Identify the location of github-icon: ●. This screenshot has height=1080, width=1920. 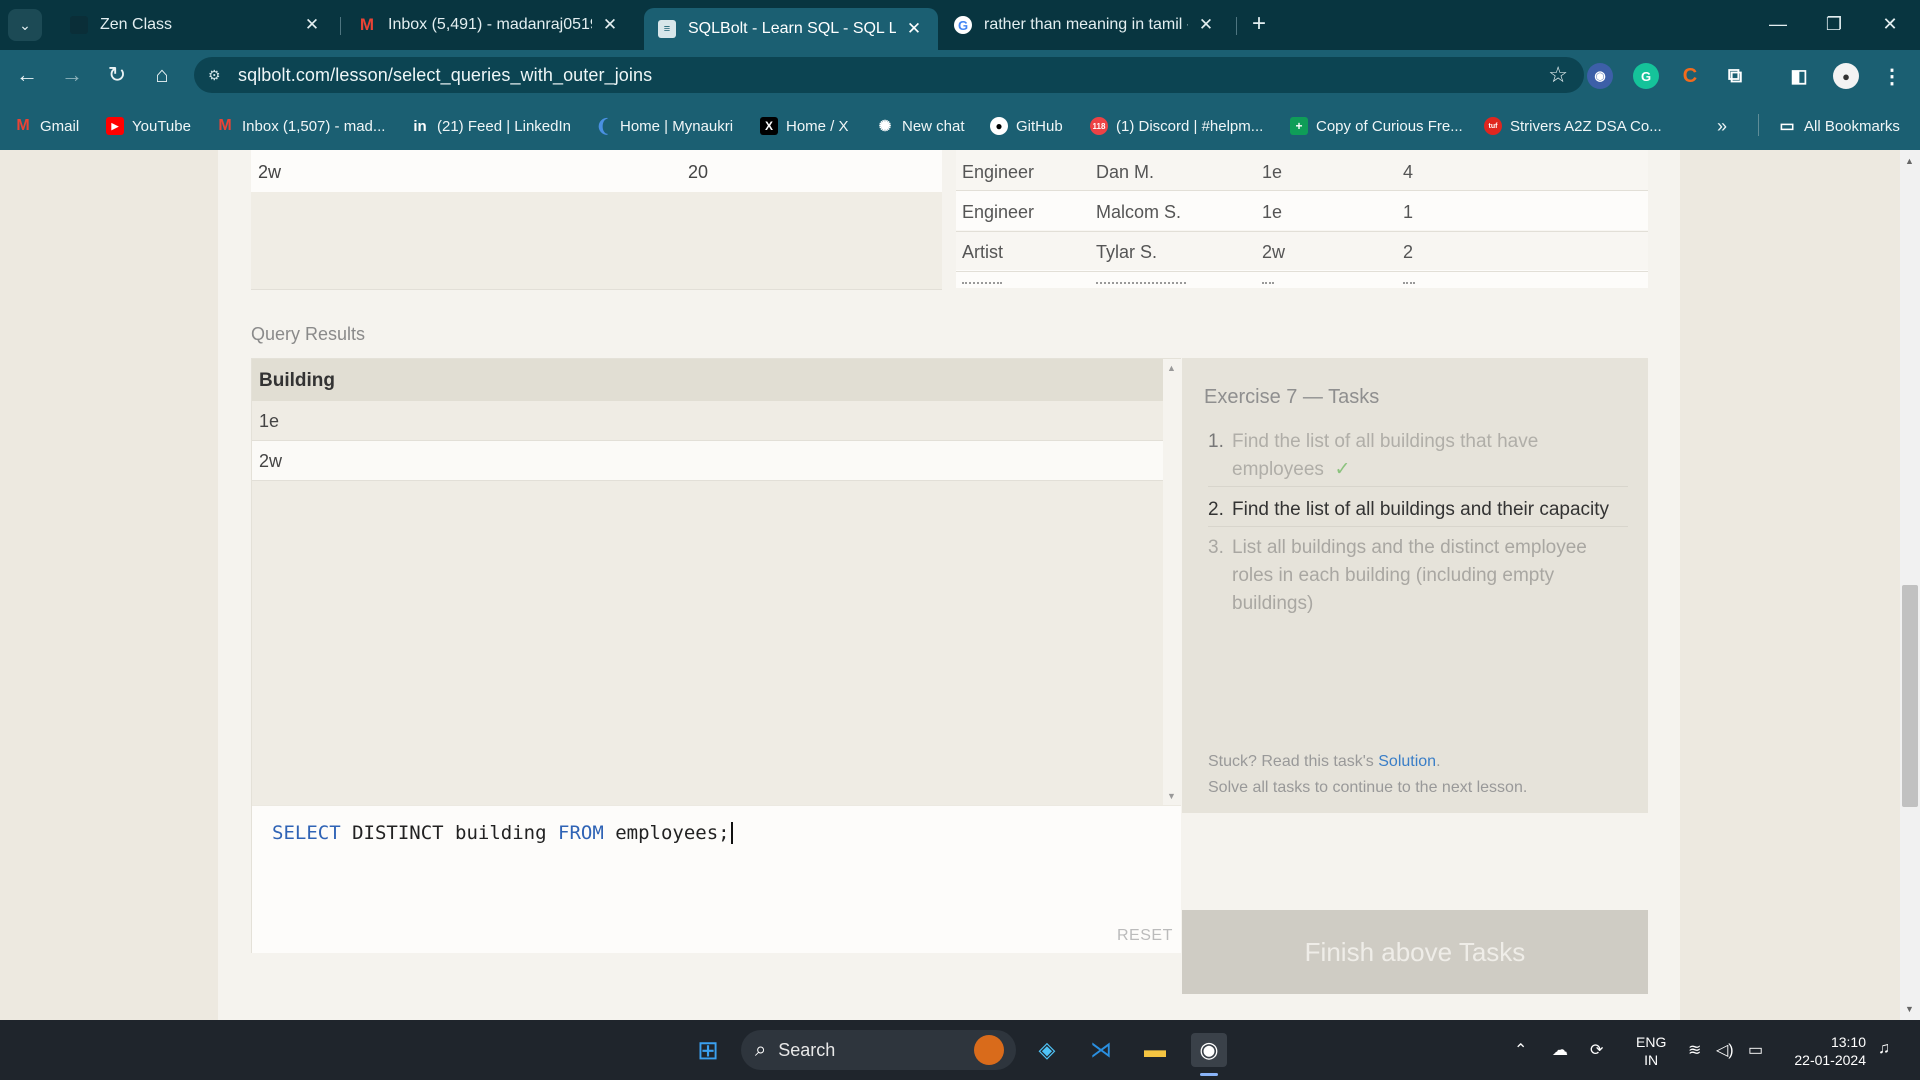
(999, 126).